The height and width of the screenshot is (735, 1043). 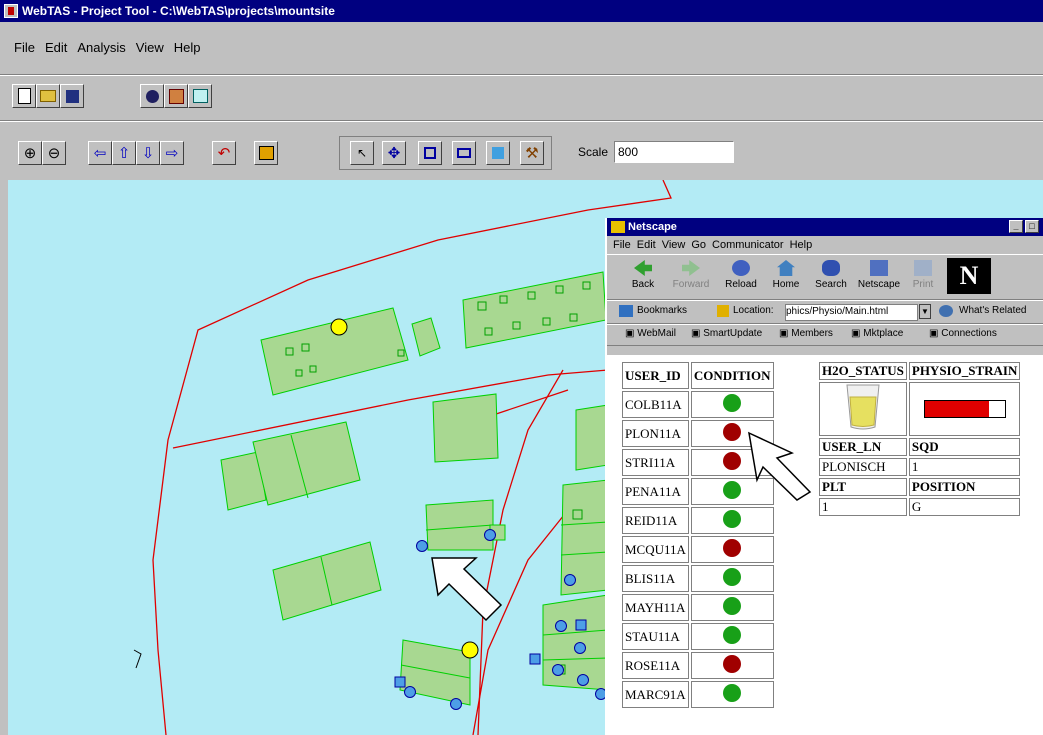 I want to click on scale-input, so click(x=674, y=152).